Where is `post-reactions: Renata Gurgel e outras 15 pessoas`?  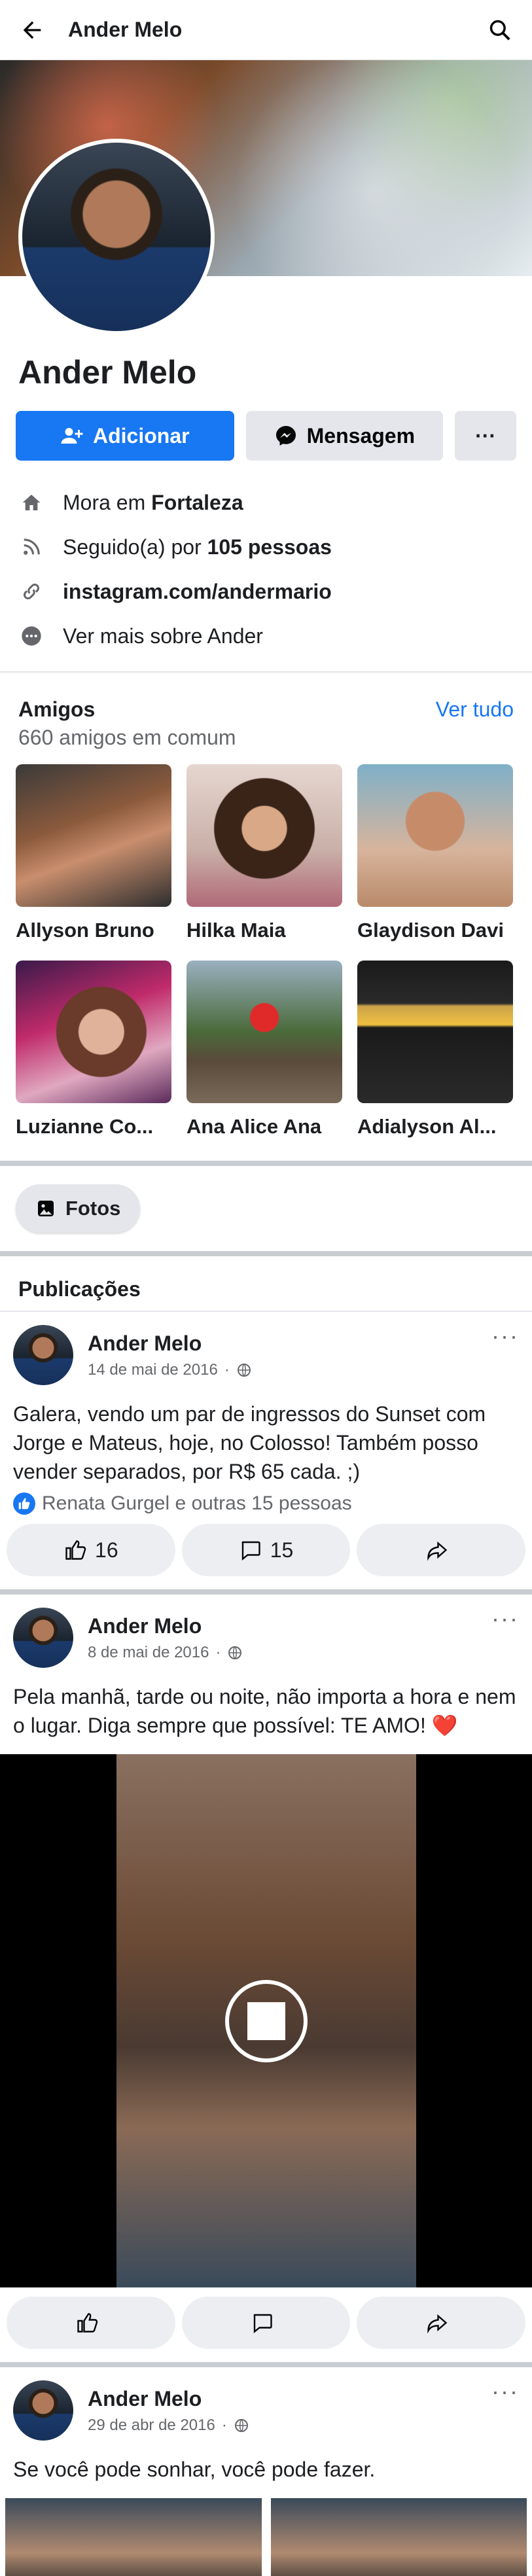
post-reactions: Renata Gurgel e outras 15 pessoas is located at coordinates (266, 1500).